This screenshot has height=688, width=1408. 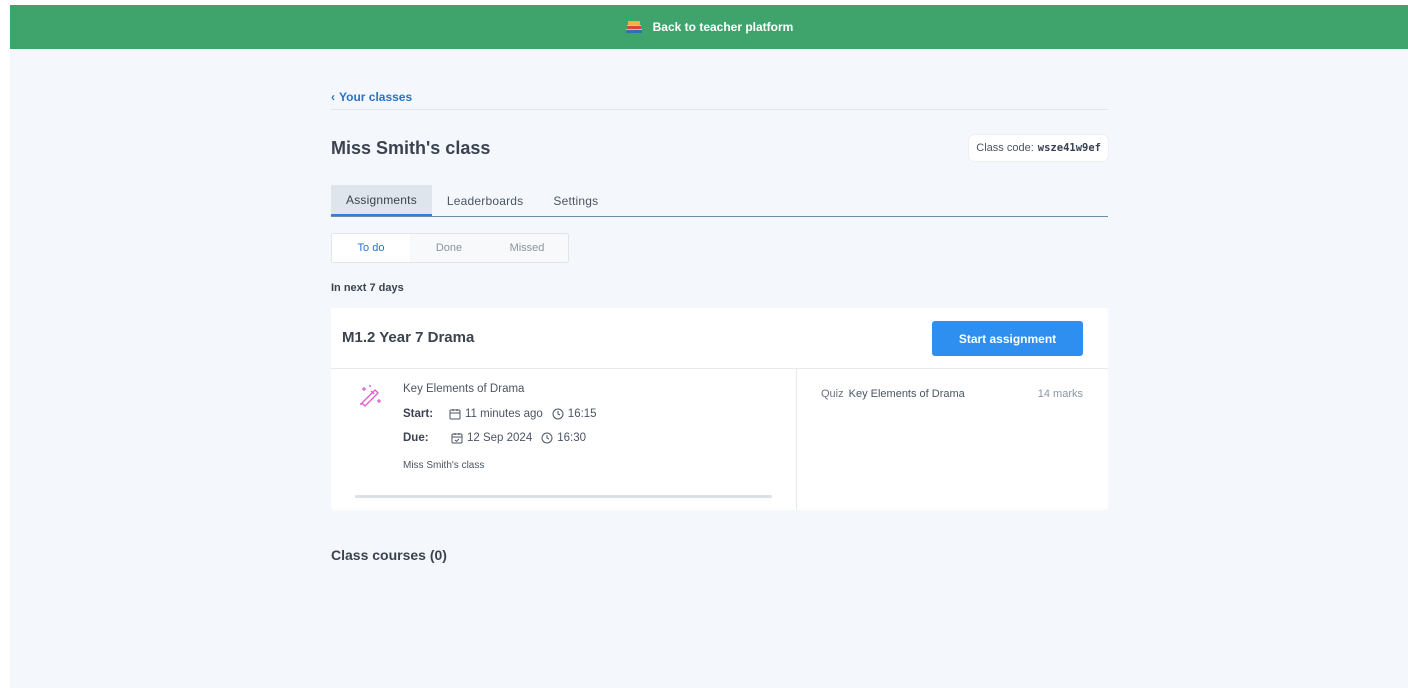 I want to click on your-classes-link: ‹ Your classes, so click(x=371, y=97).